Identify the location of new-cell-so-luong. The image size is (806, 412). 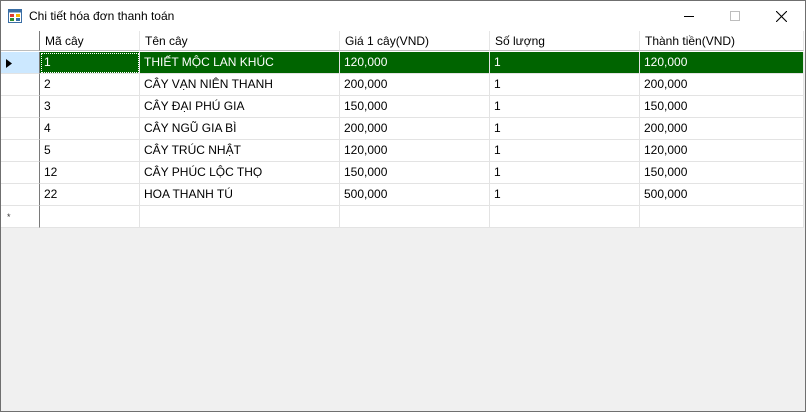
(565, 217).